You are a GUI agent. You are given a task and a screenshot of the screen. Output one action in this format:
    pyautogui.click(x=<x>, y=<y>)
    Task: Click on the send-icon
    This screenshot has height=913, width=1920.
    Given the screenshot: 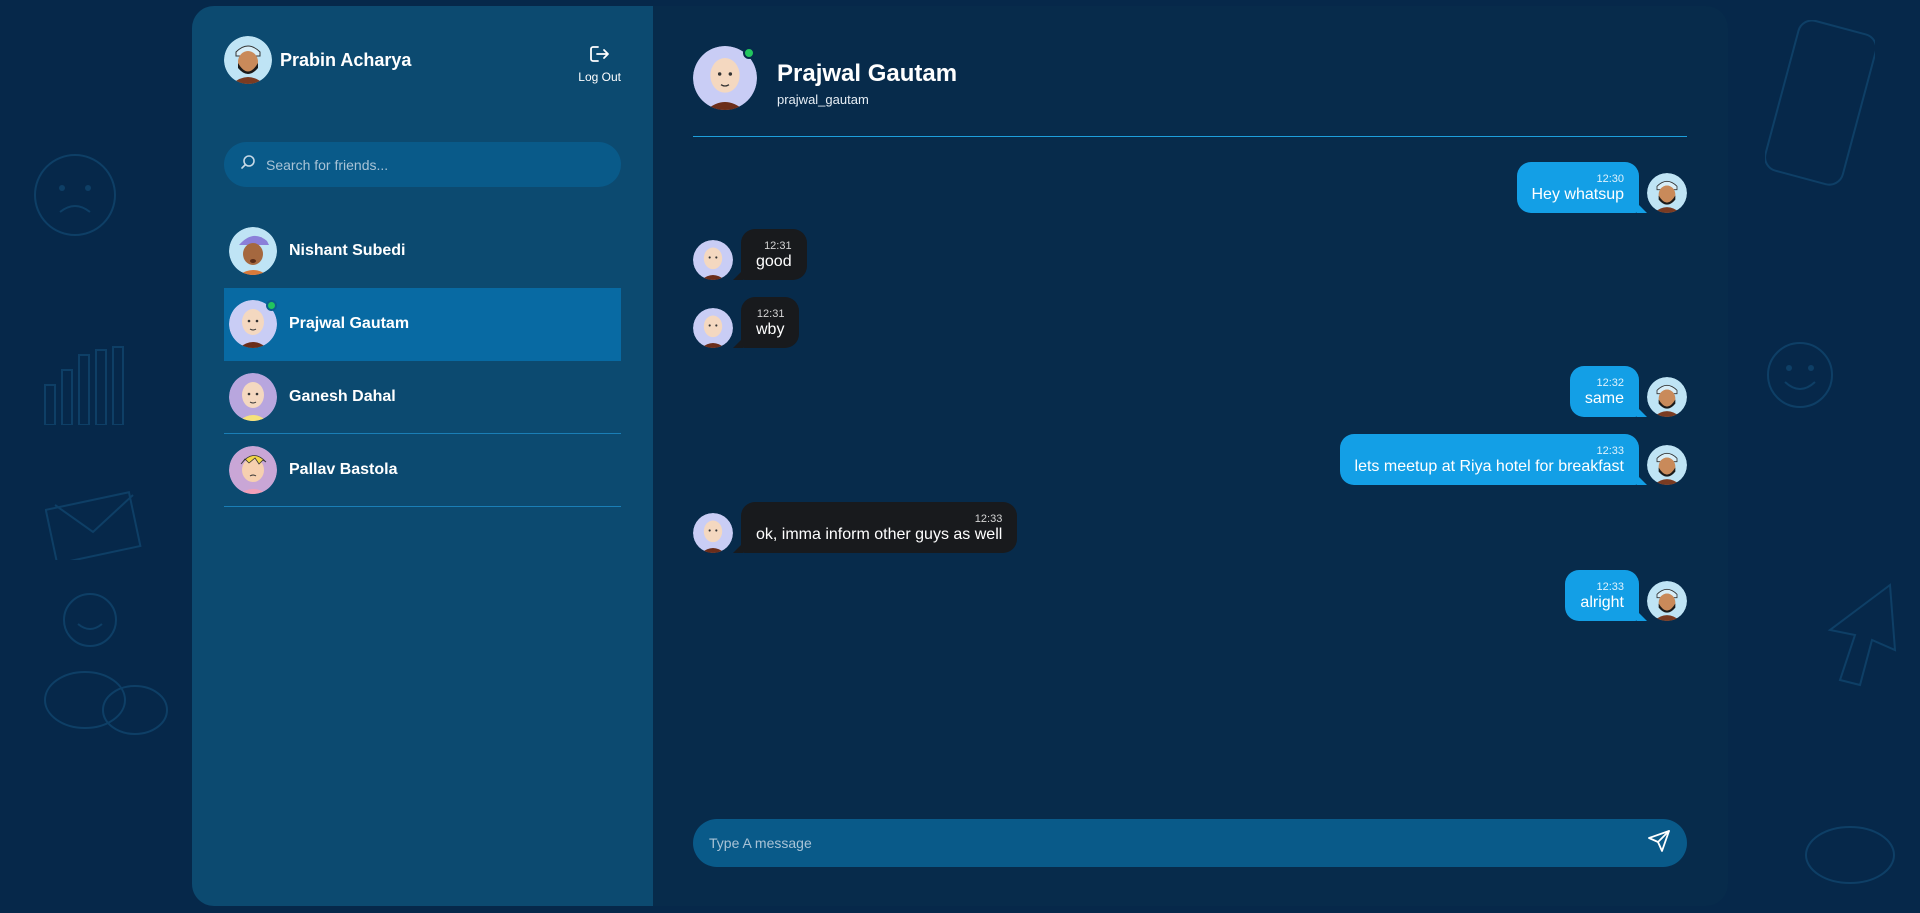 What is the action you would take?
    pyautogui.click(x=1659, y=843)
    